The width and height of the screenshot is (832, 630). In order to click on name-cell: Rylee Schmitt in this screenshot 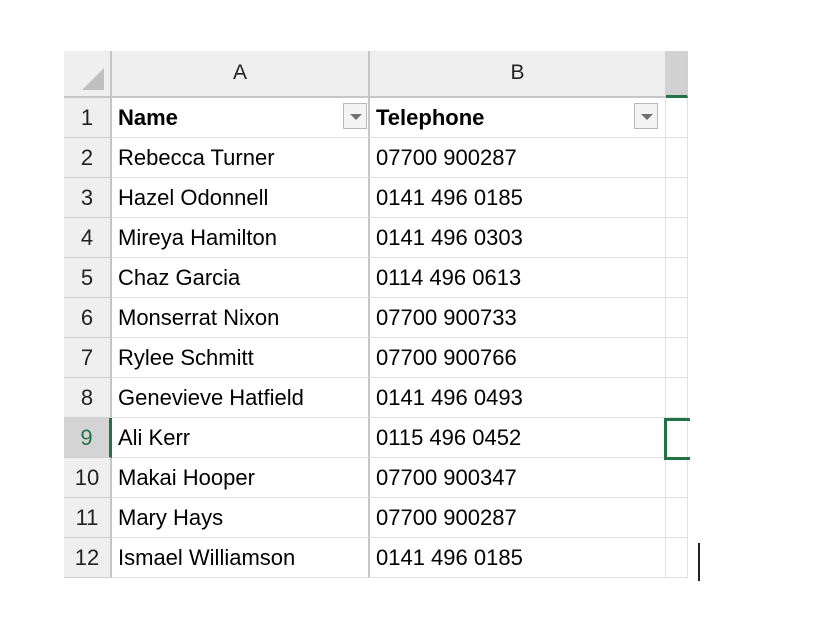, I will do `click(241, 358)`.